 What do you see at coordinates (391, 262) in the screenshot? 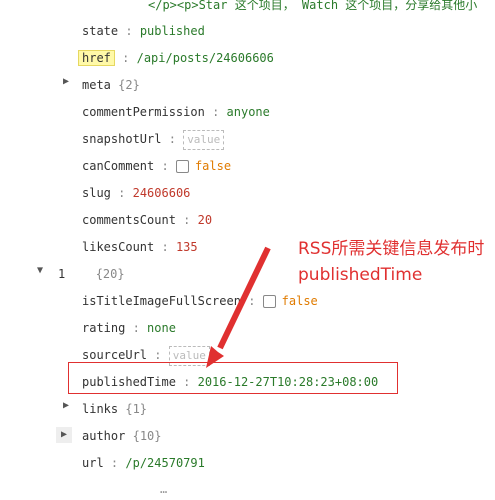
I see `annotation-text: RSS所需关键信息发布时publishedTime` at bounding box center [391, 262].